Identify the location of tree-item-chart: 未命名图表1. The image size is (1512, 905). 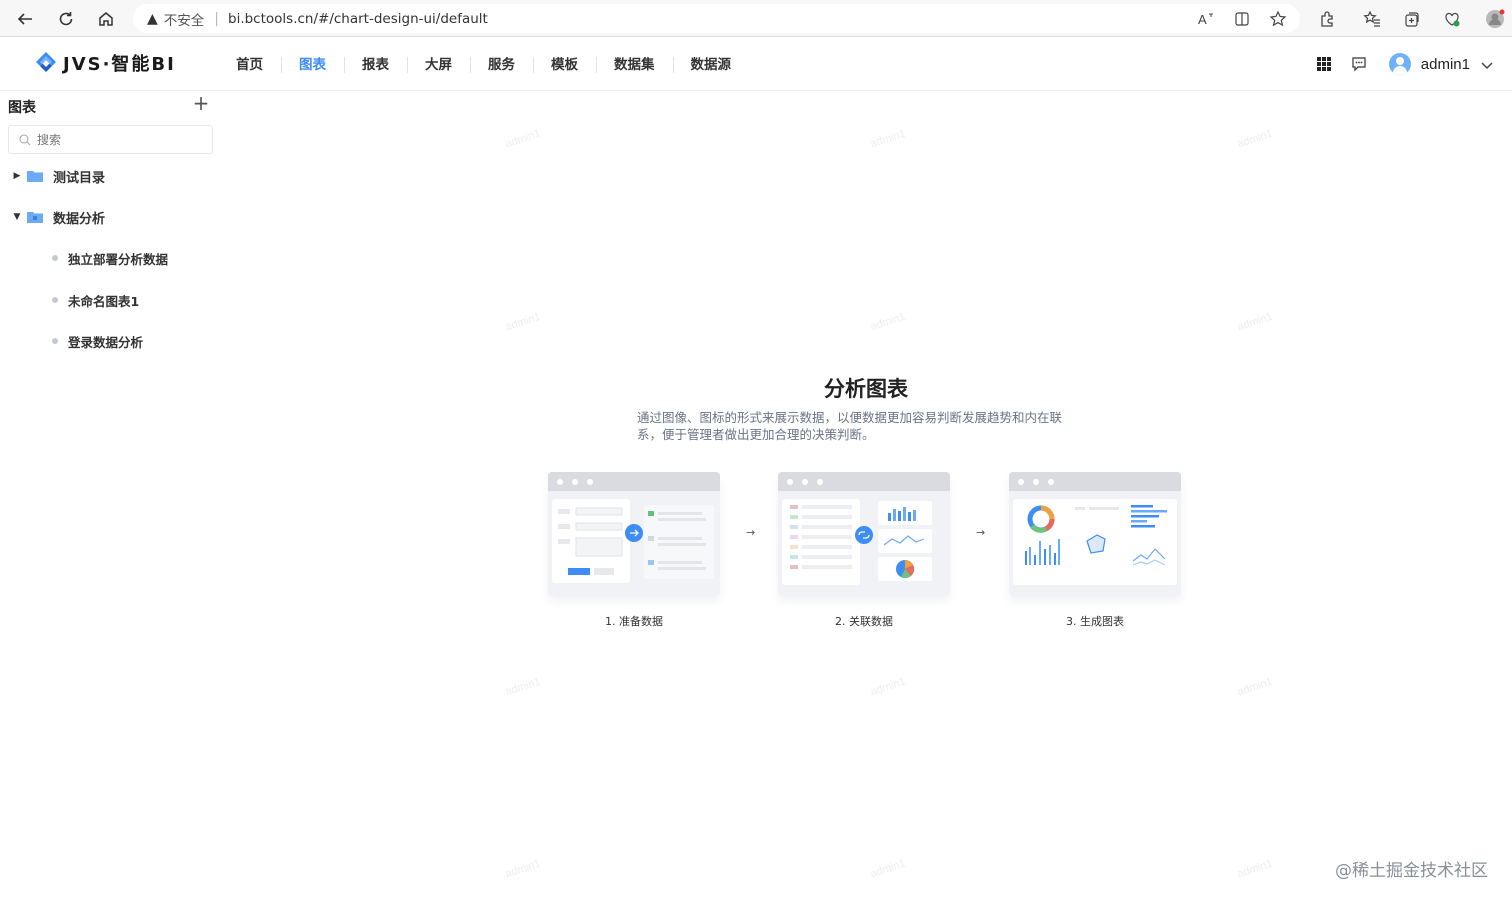
(95, 300).